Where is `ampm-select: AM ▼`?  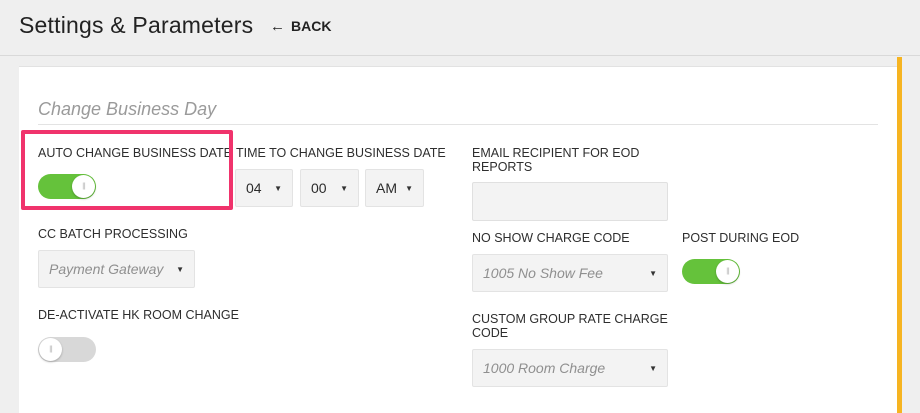
ampm-select: AM ▼ is located at coordinates (394, 188).